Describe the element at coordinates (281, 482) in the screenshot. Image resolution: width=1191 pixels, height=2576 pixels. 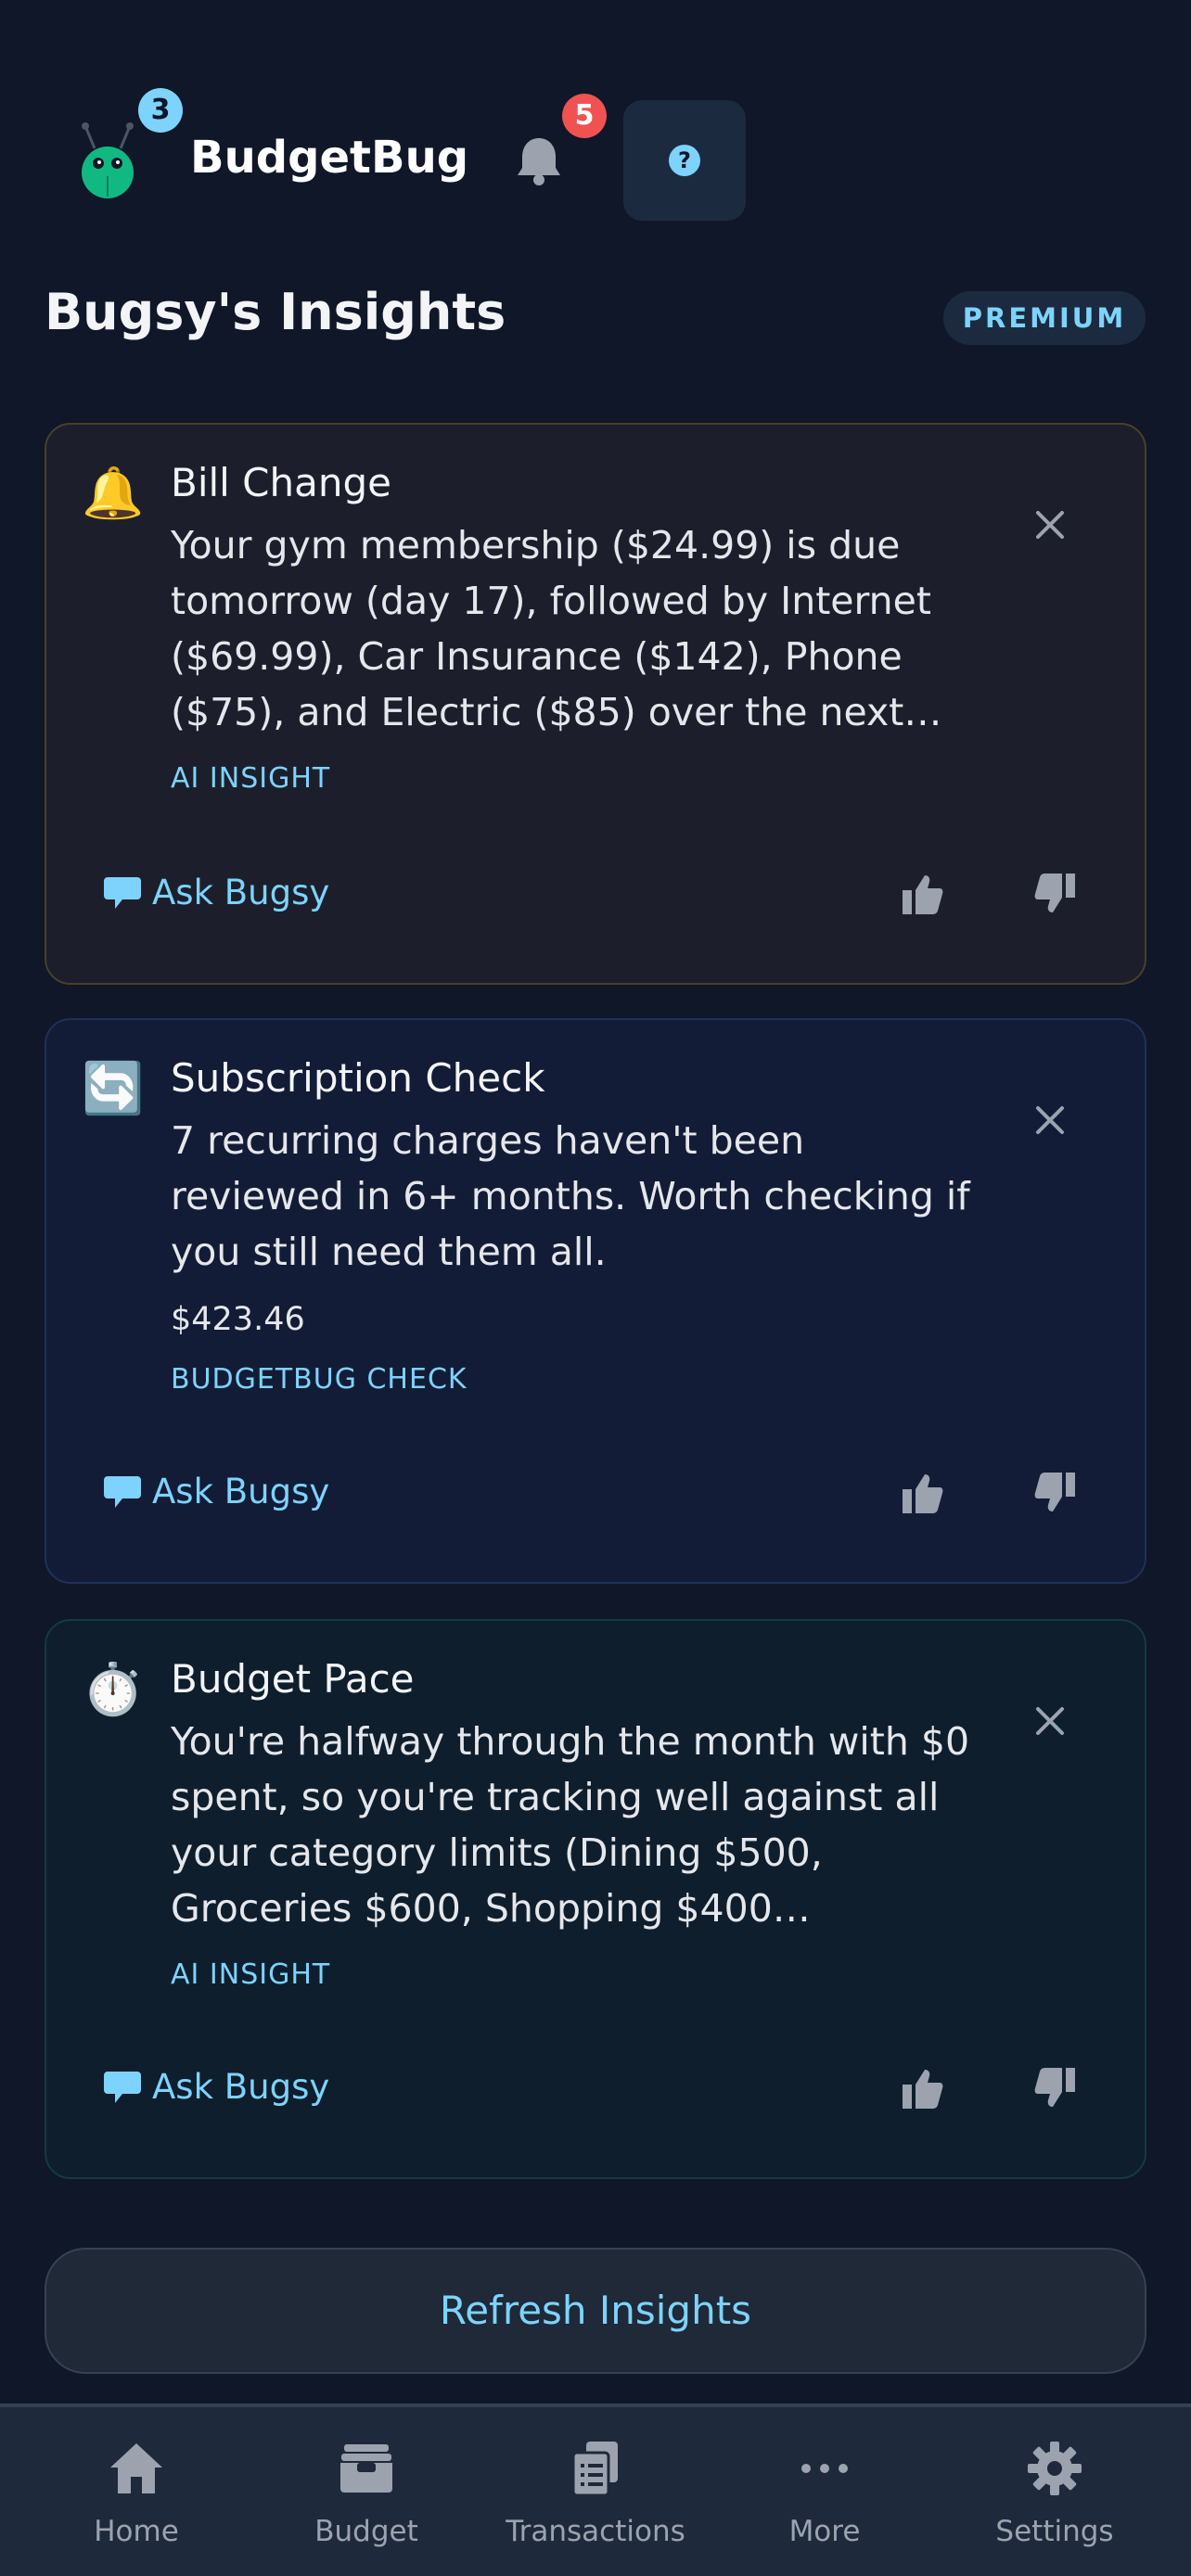
I see `insight-title: Bill Change` at that location.